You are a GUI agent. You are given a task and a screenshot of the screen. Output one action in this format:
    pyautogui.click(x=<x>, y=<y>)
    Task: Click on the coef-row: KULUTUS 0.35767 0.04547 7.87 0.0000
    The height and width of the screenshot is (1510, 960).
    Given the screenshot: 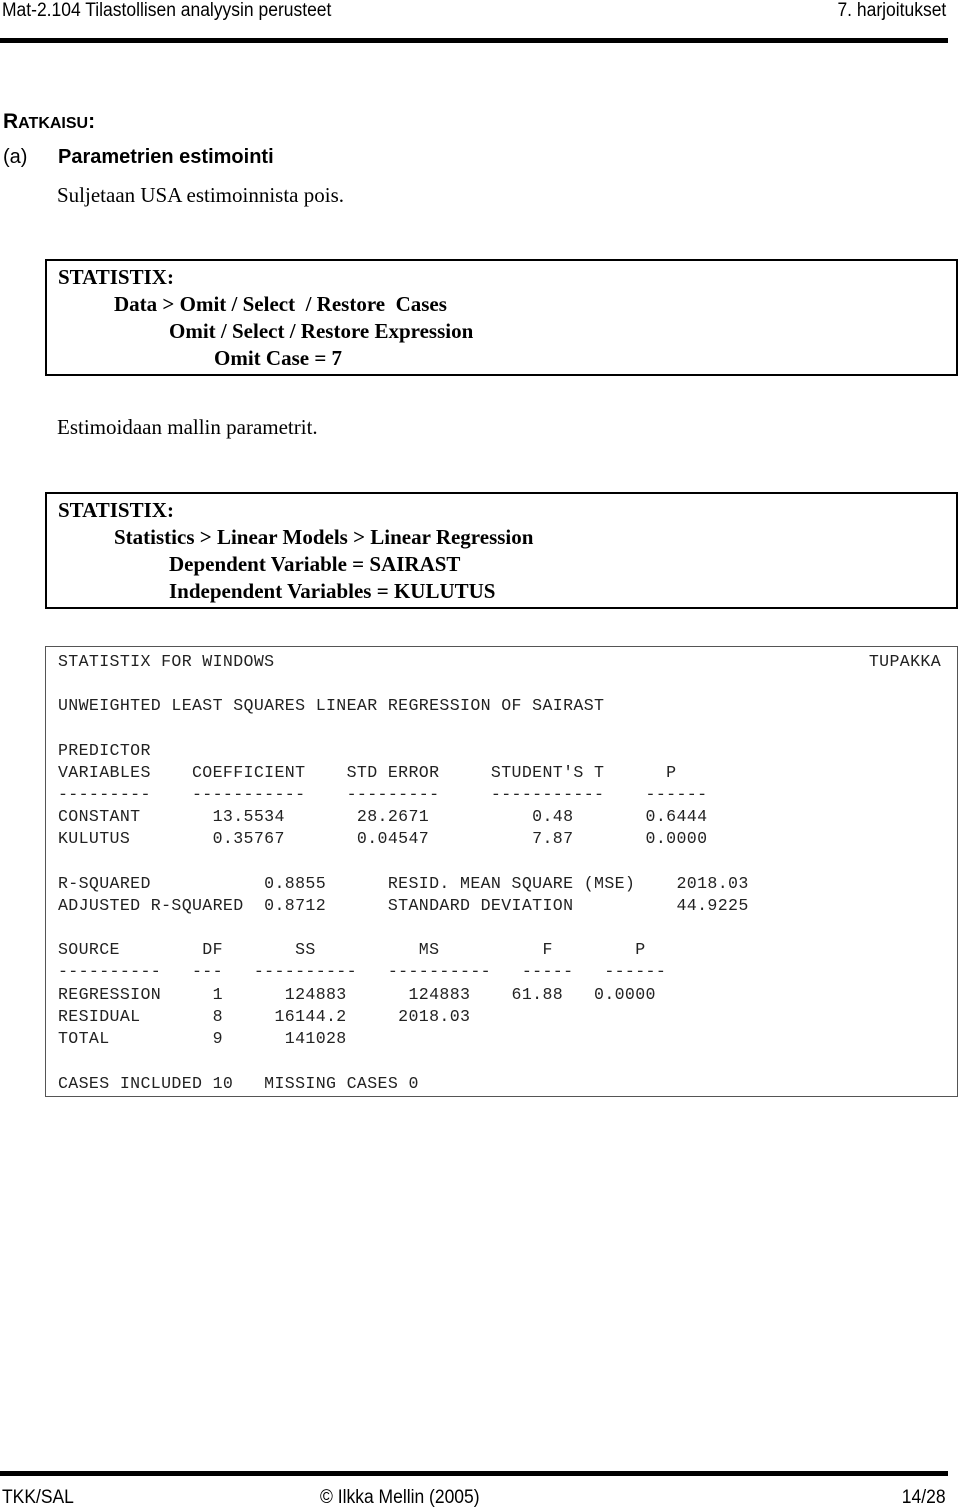 What is the action you would take?
    pyautogui.click(x=383, y=838)
    